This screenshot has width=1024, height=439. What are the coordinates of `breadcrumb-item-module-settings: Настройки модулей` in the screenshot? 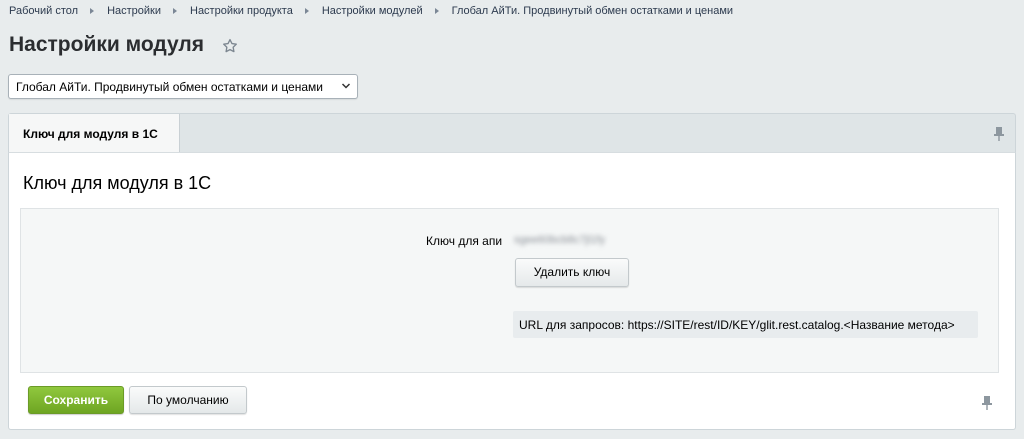 It's located at (372, 11).